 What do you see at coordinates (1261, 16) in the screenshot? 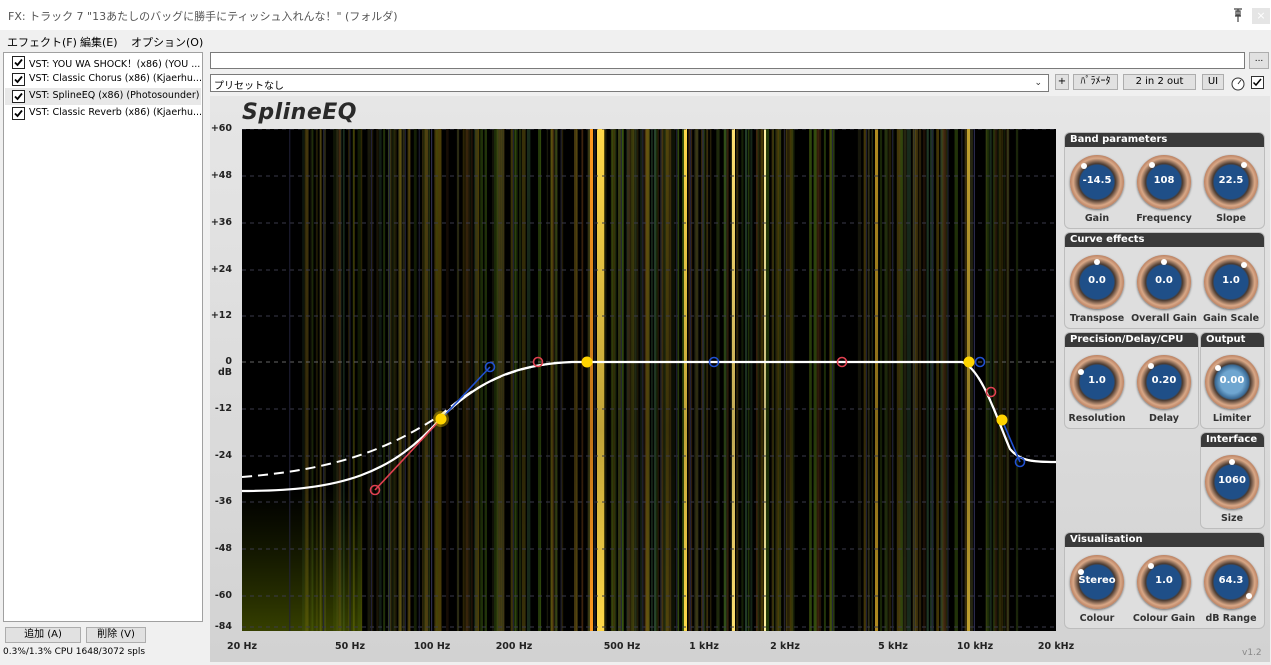
I see `close-button: ×` at bounding box center [1261, 16].